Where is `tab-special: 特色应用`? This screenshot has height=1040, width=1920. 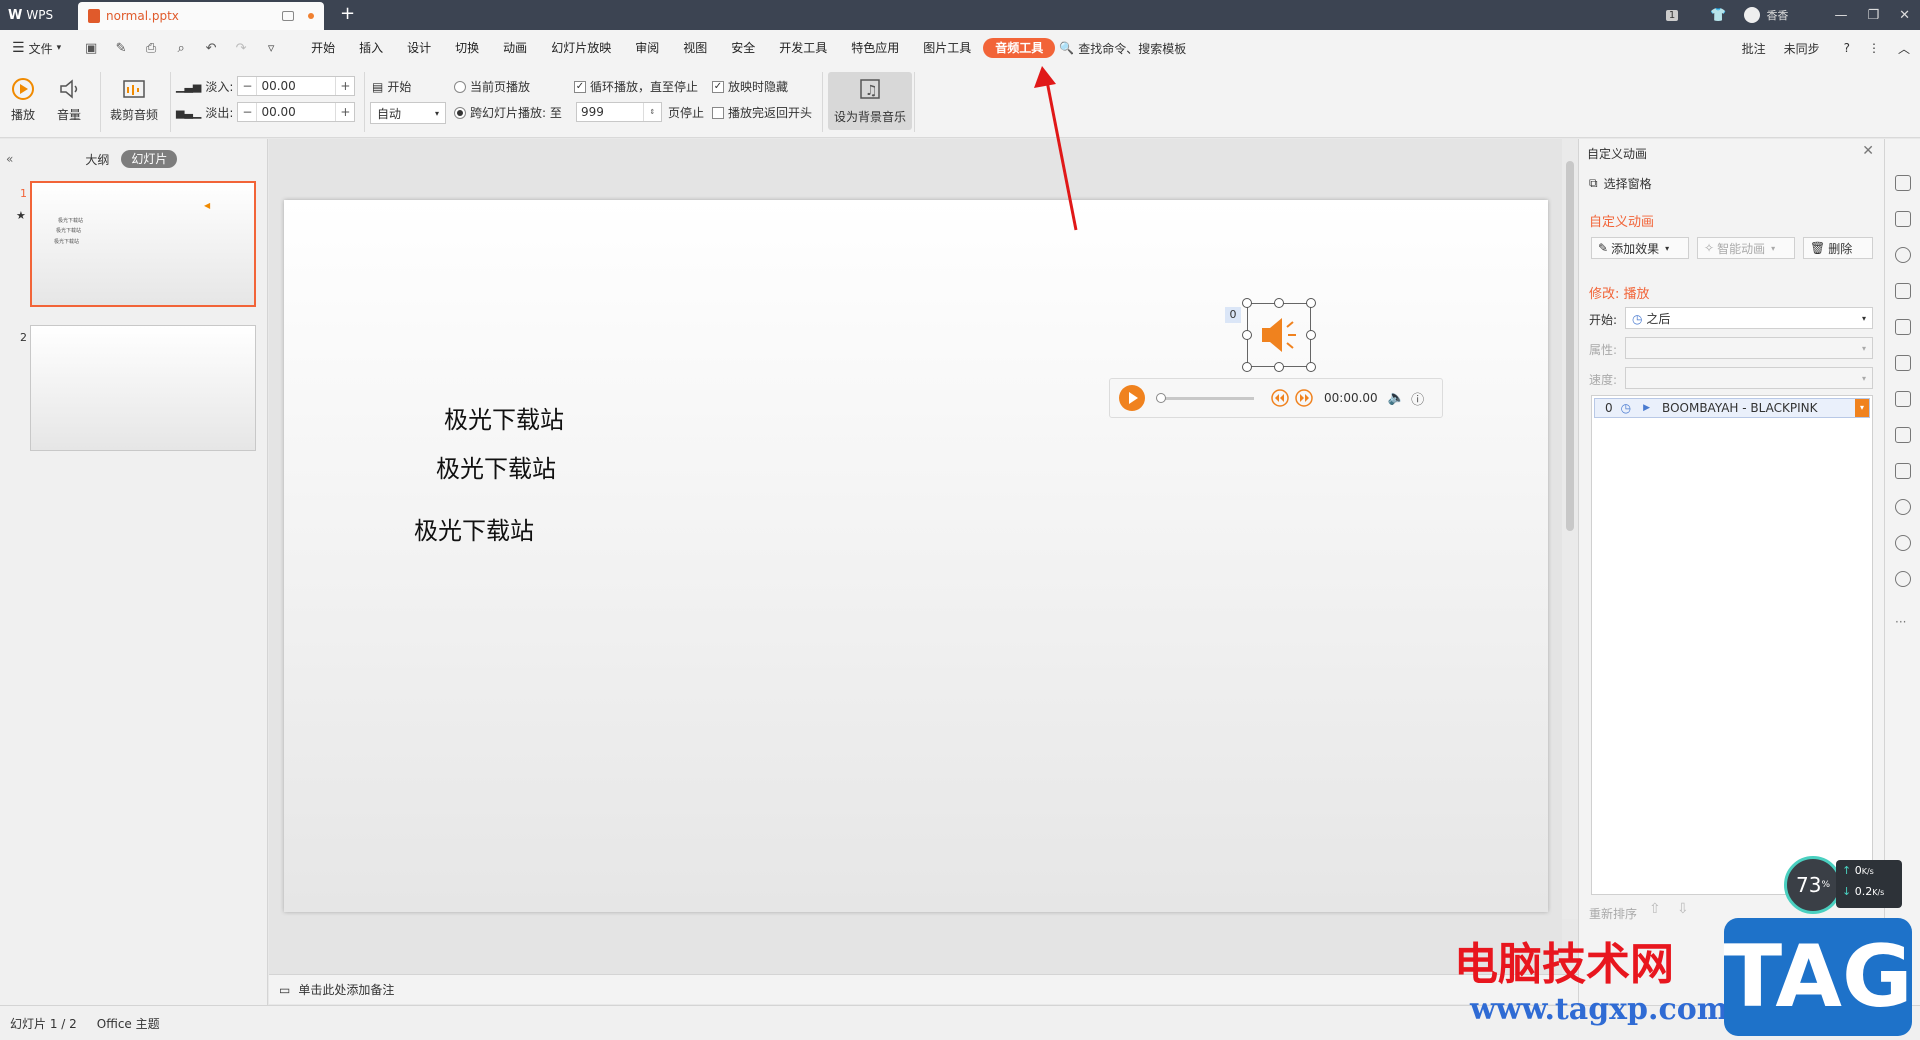 tab-special: 特色应用 is located at coordinates (875, 48).